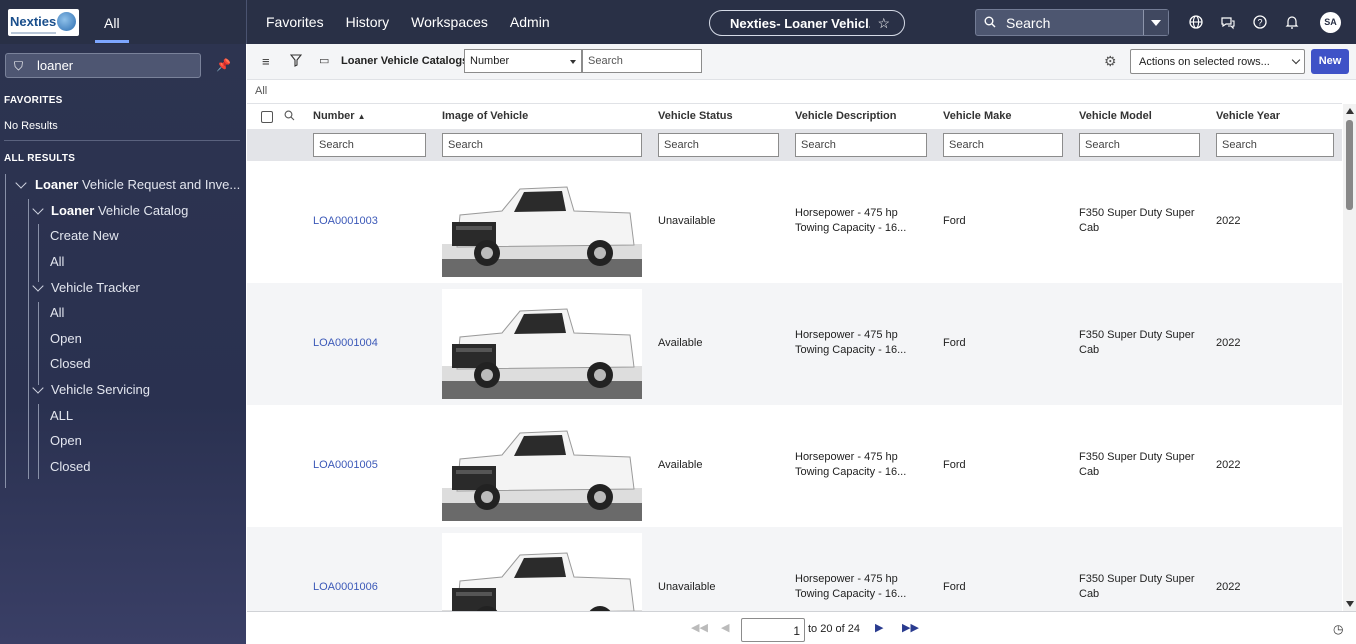 The image size is (1356, 644). Describe the element at coordinates (879, 627) in the screenshot. I see `next-page-icon: ▶` at that location.